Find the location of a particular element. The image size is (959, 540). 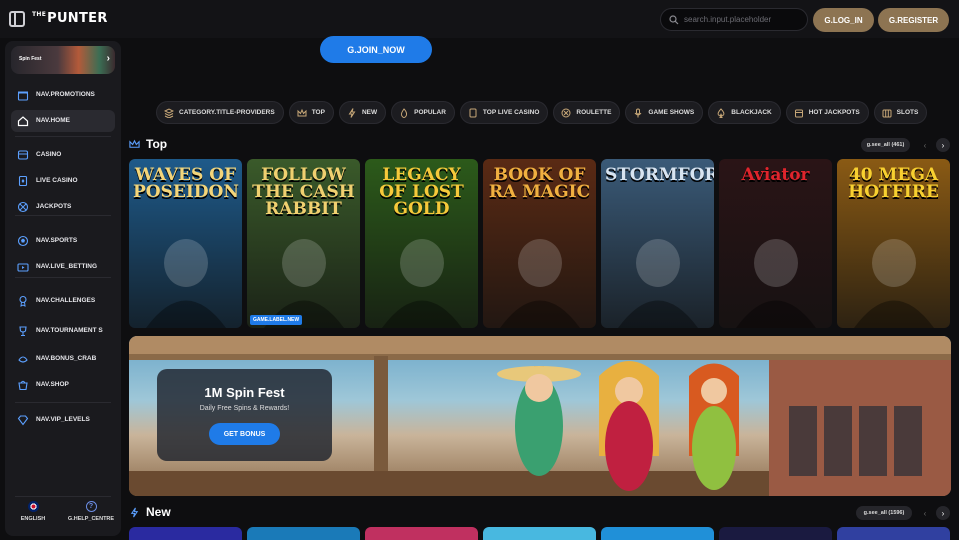

category-tab-top-live-casino: TOP LIVE CASINO is located at coordinates (504, 112).